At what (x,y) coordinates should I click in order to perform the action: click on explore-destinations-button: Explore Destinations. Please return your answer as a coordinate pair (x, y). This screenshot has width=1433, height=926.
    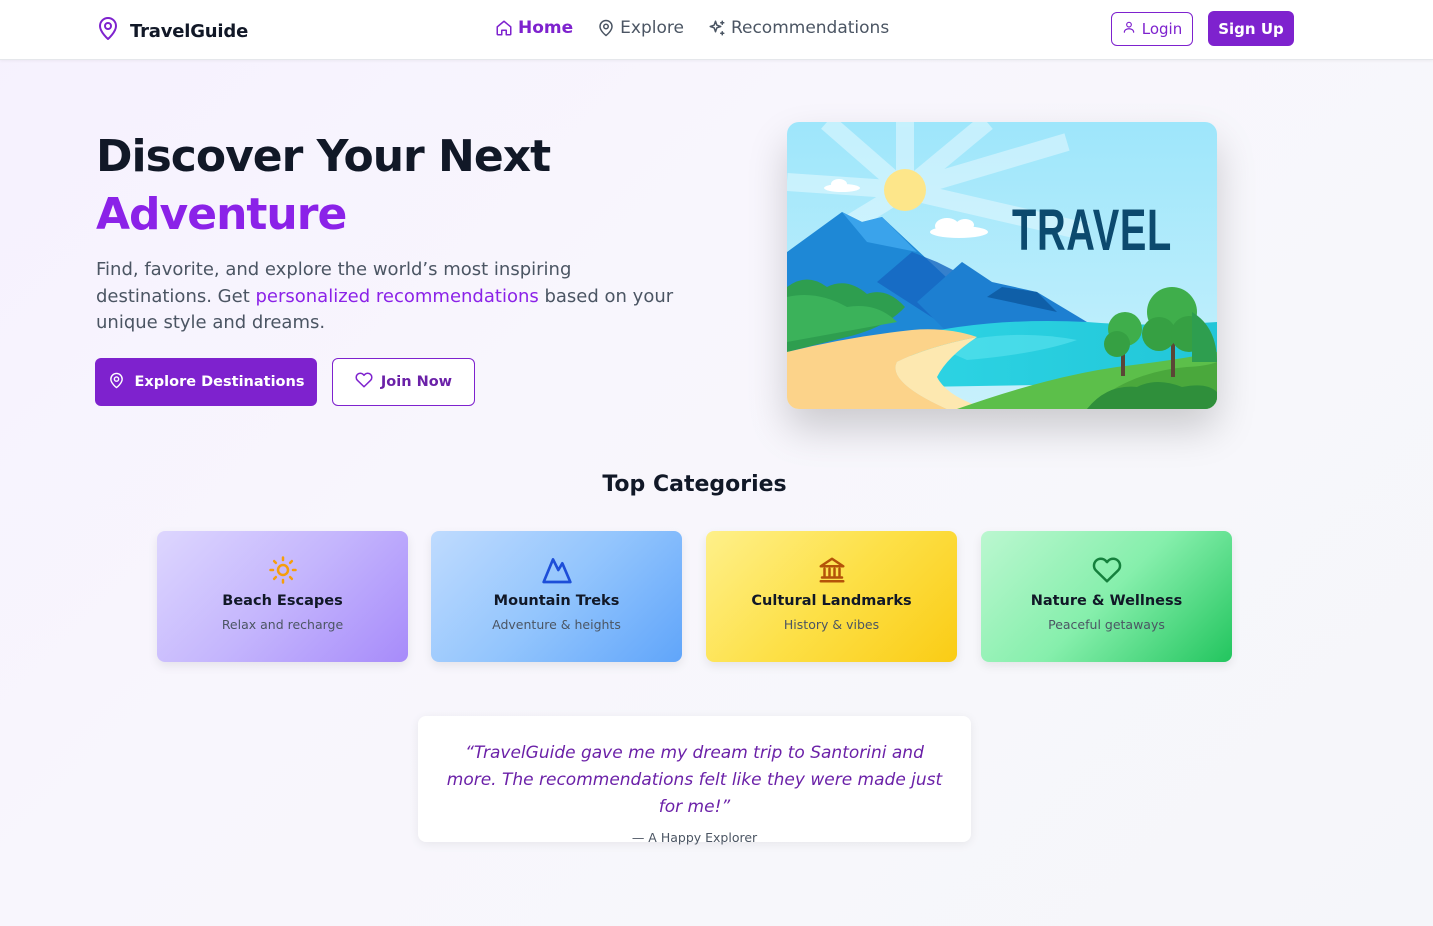
    Looking at the image, I should click on (206, 382).